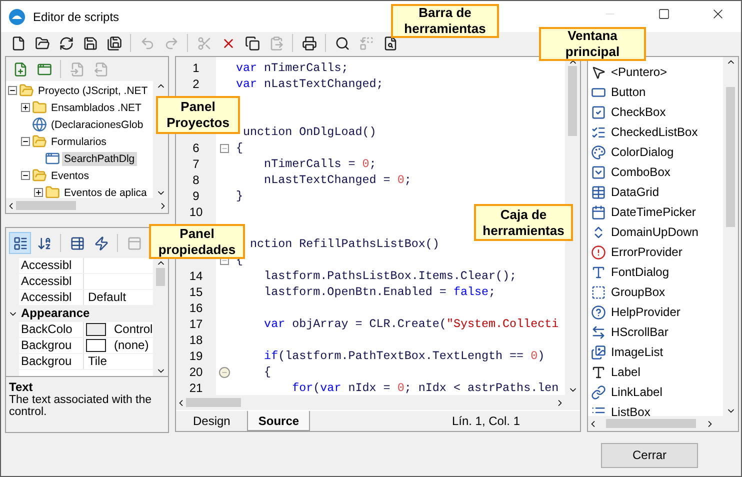 The width and height of the screenshot is (742, 477). Describe the element at coordinates (196, 196) in the screenshot. I see `line-number: 9` at that location.